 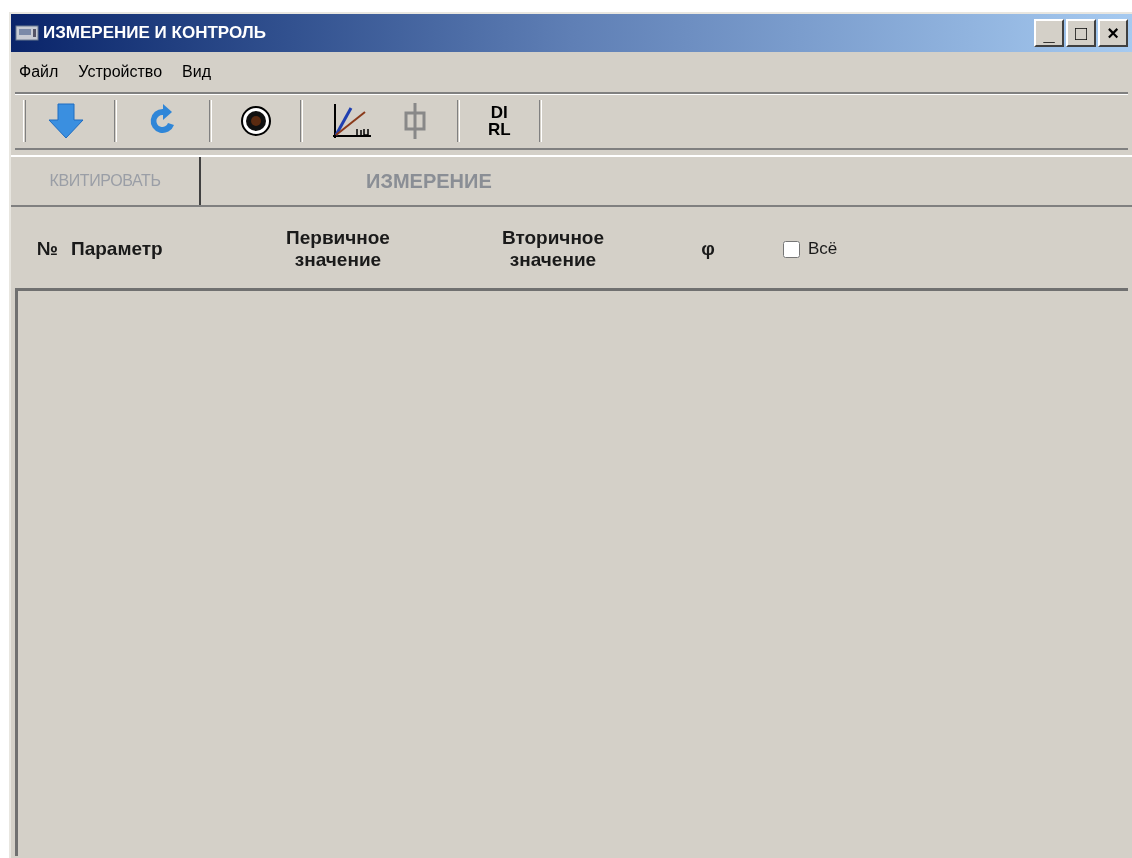 What do you see at coordinates (1081, 33) in the screenshot?
I see `maximize-button: □` at bounding box center [1081, 33].